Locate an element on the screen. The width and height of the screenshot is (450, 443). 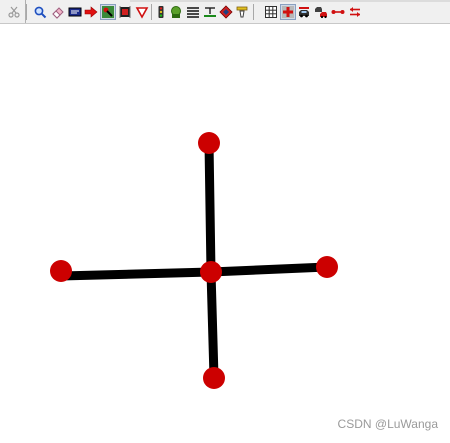
left-node is located at coordinates (61, 271).